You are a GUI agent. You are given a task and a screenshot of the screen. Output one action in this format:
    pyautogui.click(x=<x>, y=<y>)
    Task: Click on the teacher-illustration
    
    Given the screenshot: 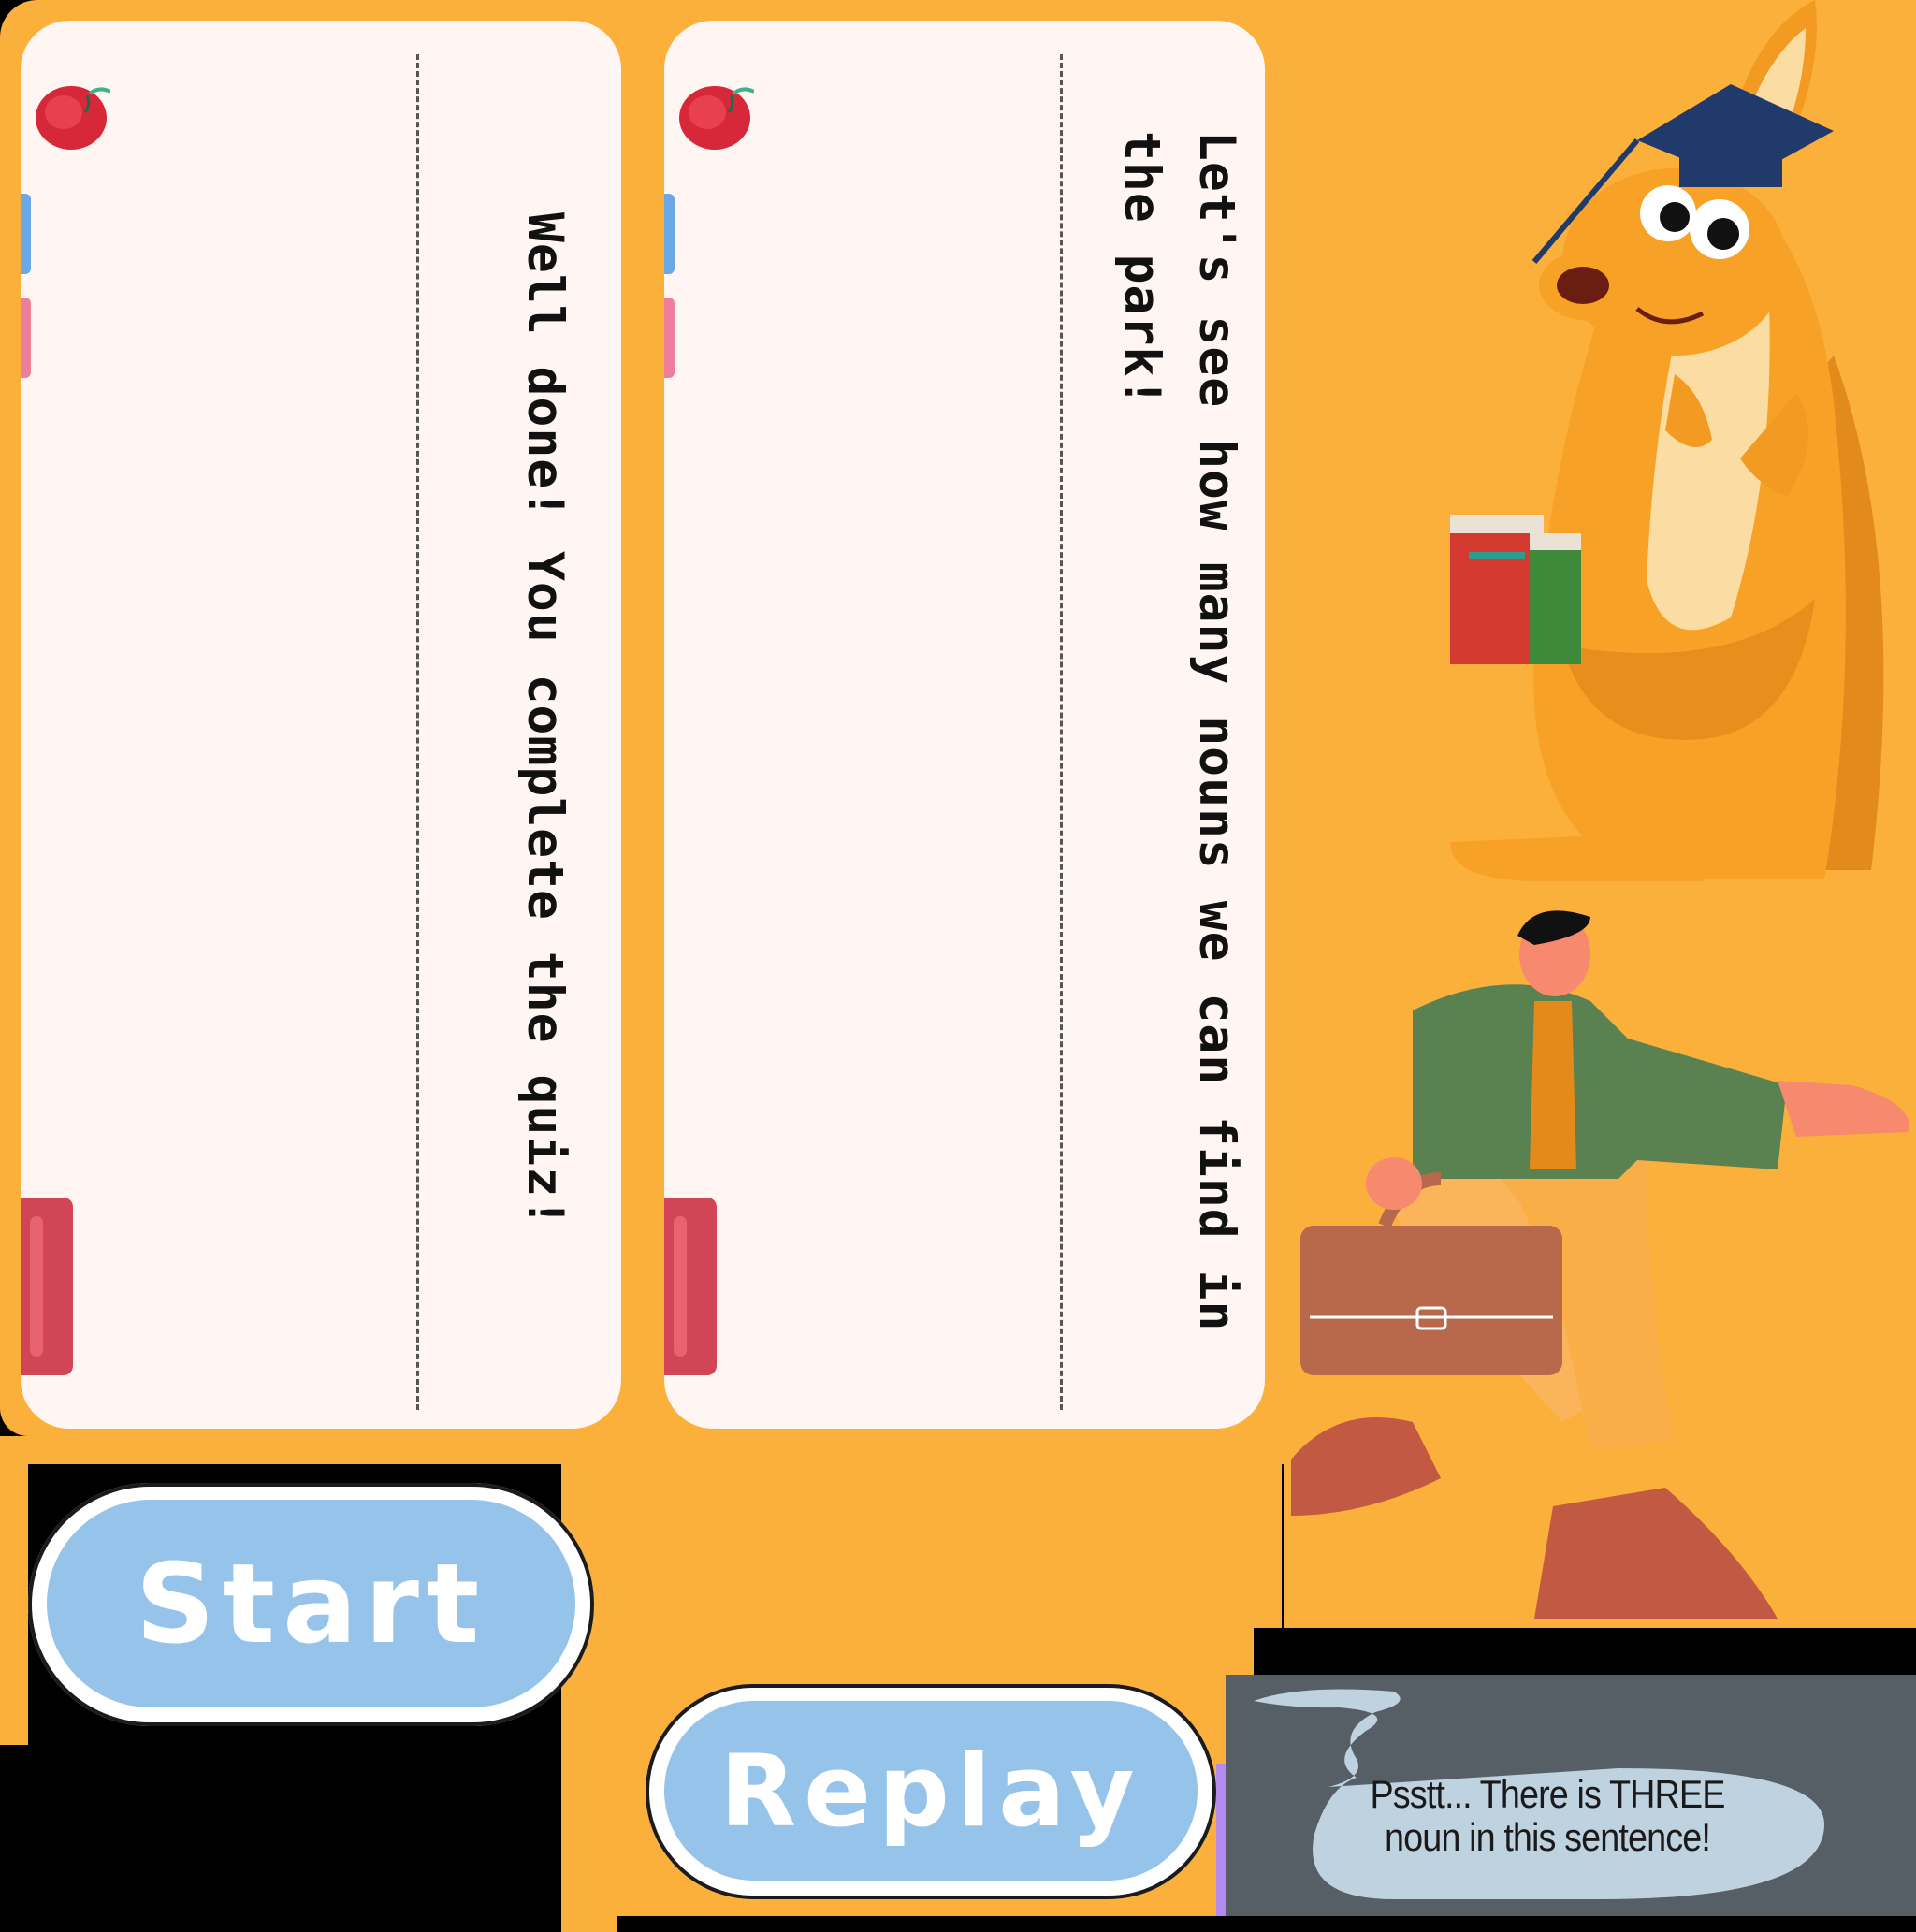 What is the action you would take?
    pyautogui.click(x=1600, y=1265)
    